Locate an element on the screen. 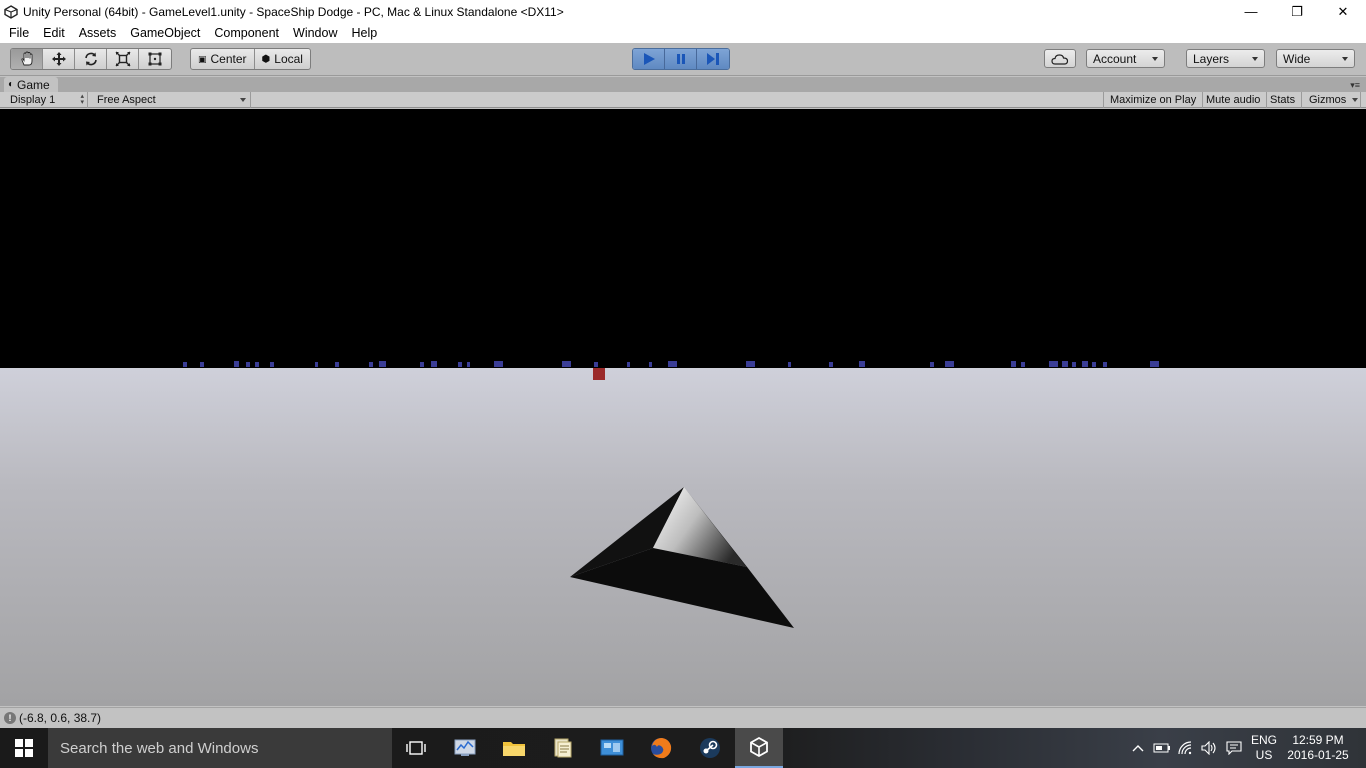 This screenshot has height=768, width=1366. rotate-icon is located at coordinates (90, 59).